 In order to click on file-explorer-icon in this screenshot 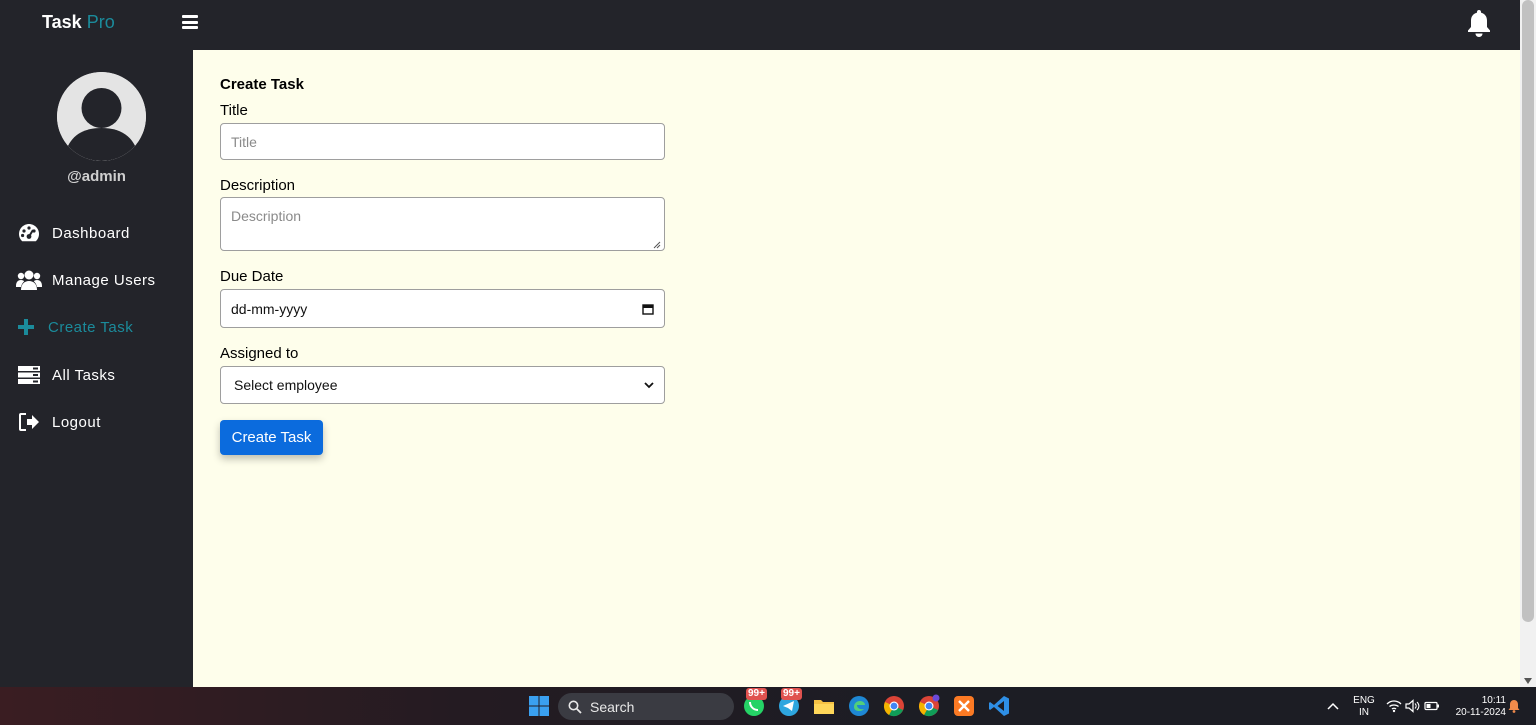, I will do `click(824, 706)`.